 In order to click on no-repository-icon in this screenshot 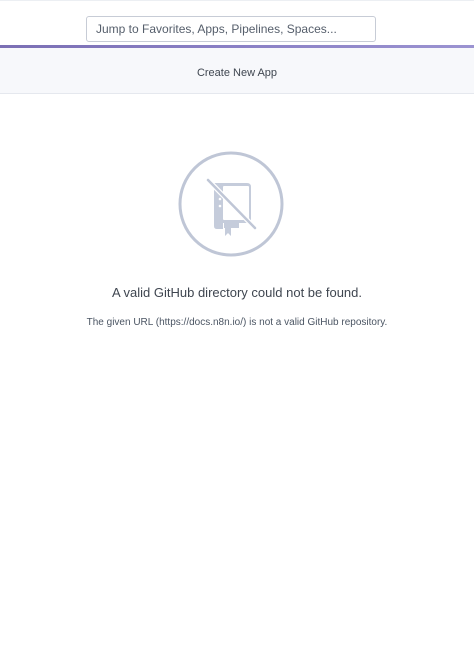, I will do `click(231, 204)`.